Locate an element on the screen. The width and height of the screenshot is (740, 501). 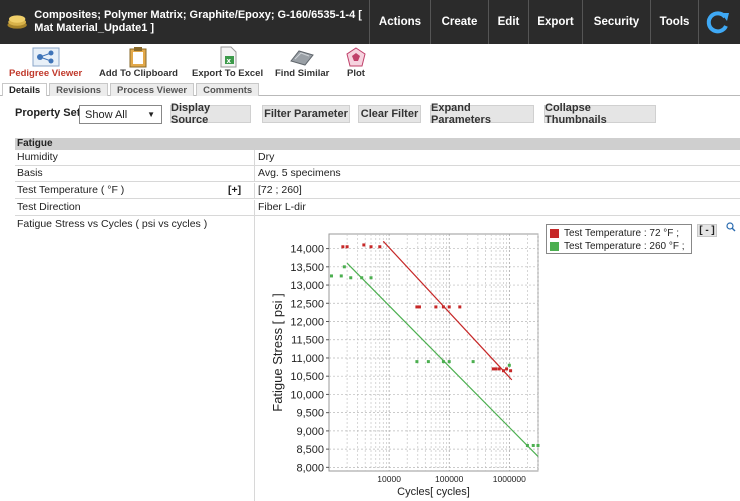
y-axis-label: Fatigue Stress [ psi ] is located at coordinates (277, 352).